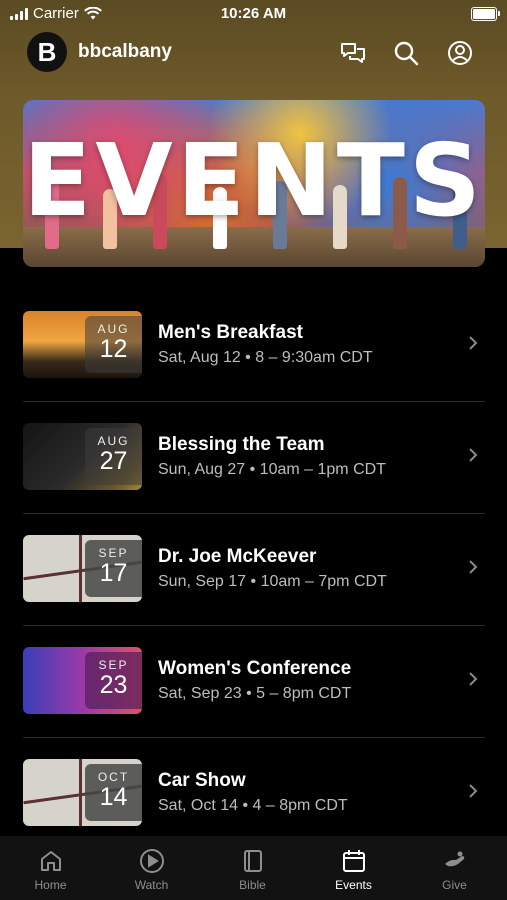 The width and height of the screenshot is (507, 900). I want to click on tab-watch: Watch, so click(151, 868).